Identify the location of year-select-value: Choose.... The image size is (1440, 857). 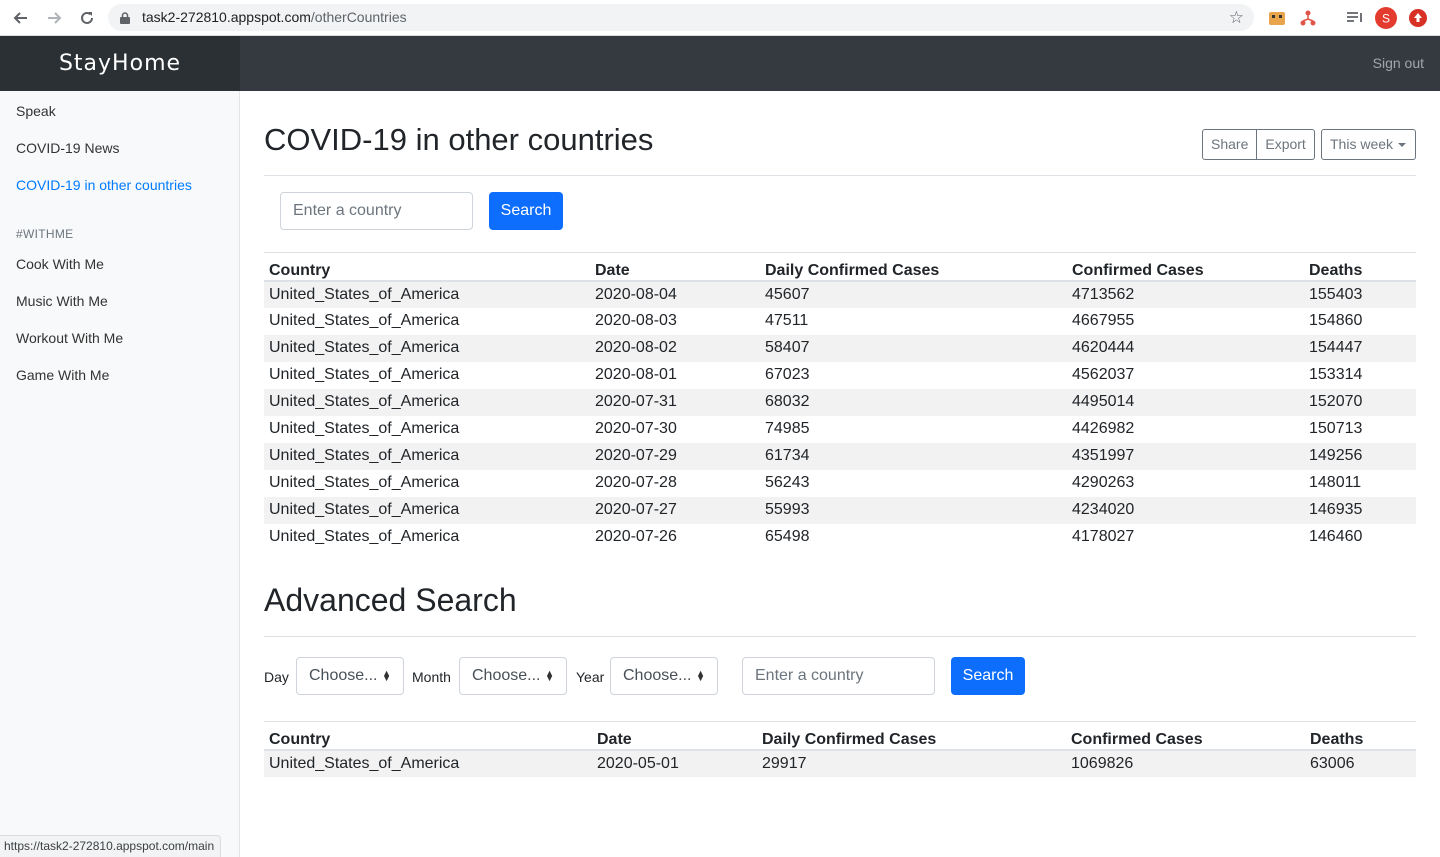
(657, 675).